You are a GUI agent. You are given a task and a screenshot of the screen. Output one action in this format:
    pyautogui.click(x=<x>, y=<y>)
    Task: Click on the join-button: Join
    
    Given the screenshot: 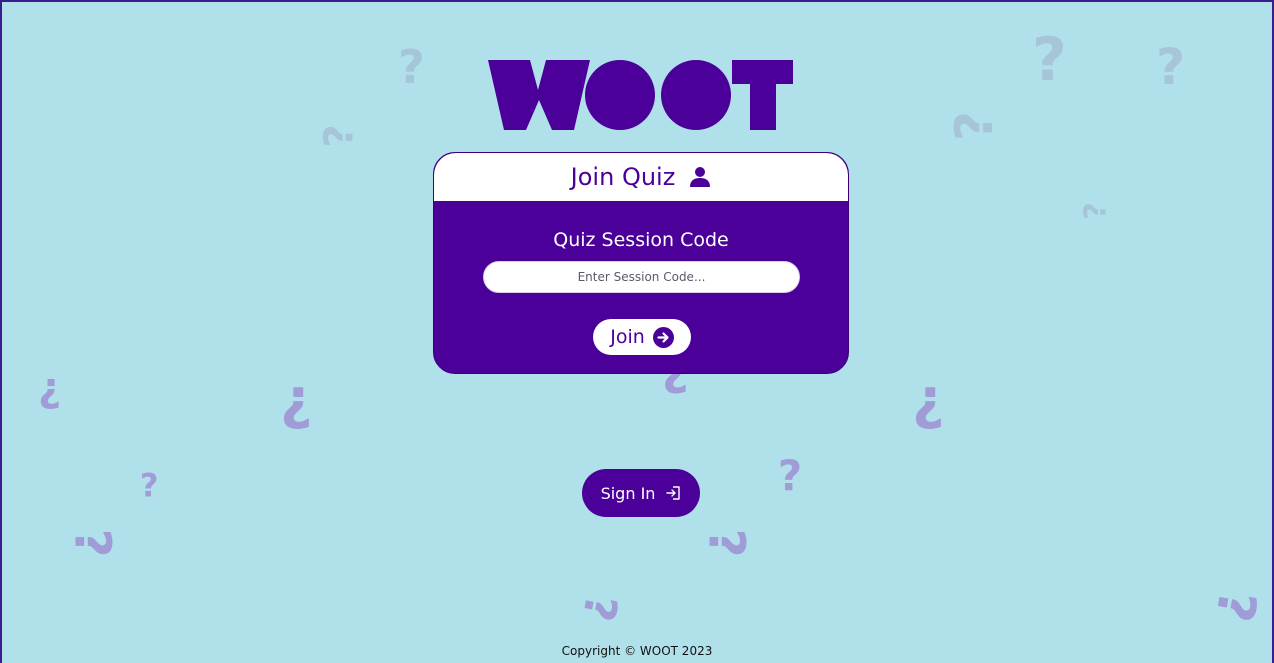 What is the action you would take?
    pyautogui.click(x=642, y=337)
    